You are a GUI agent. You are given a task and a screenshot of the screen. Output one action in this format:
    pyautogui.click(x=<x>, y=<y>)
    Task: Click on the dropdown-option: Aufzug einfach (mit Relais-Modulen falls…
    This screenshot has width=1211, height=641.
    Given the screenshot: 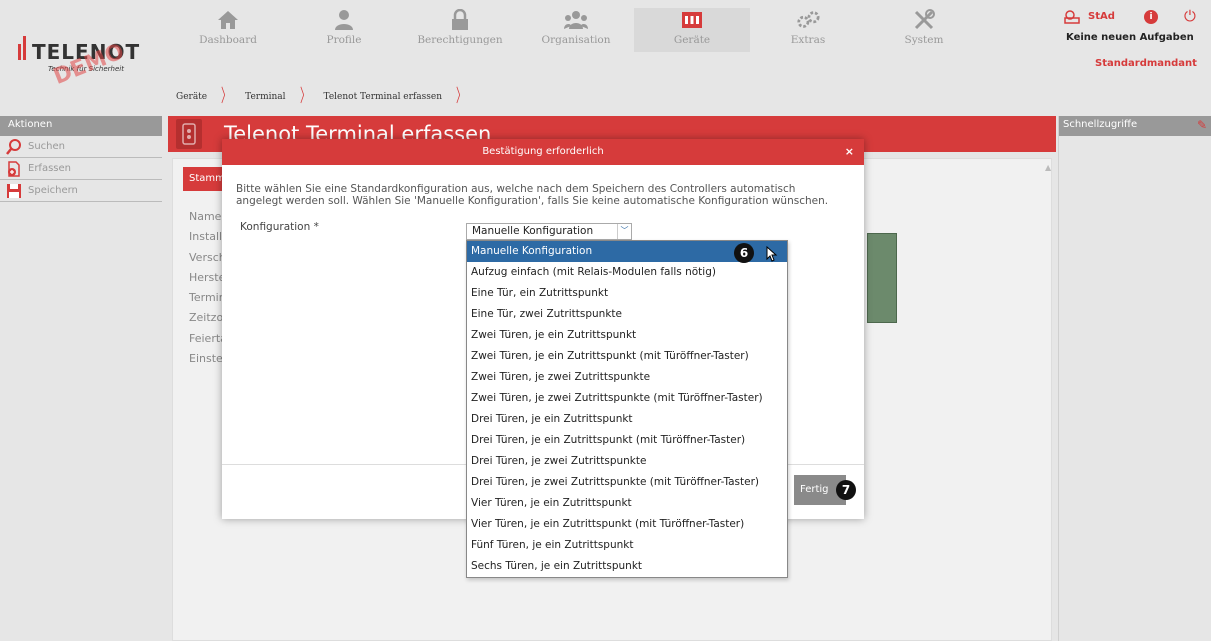 What is the action you would take?
    pyautogui.click(x=627, y=272)
    